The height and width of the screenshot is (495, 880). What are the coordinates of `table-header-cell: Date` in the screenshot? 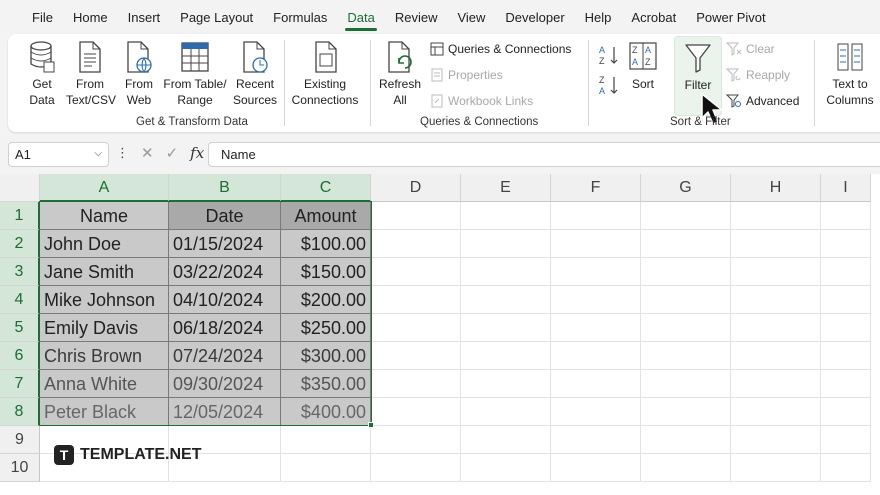 It's located at (225, 216).